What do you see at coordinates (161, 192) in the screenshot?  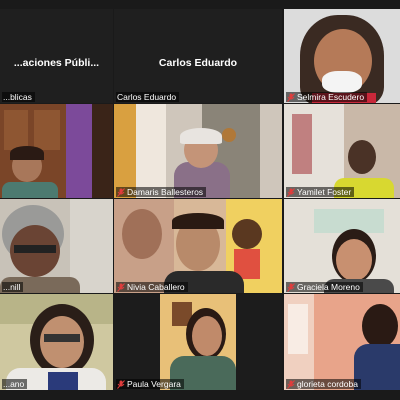 I see `participant-name-label: Damaris Ballesteros` at bounding box center [161, 192].